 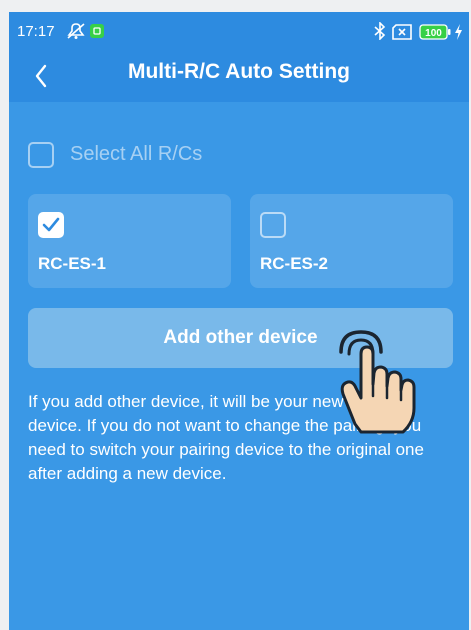 What do you see at coordinates (380, 33) in the screenshot?
I see `bluetooth-icon` at bounding box center [380, 33].